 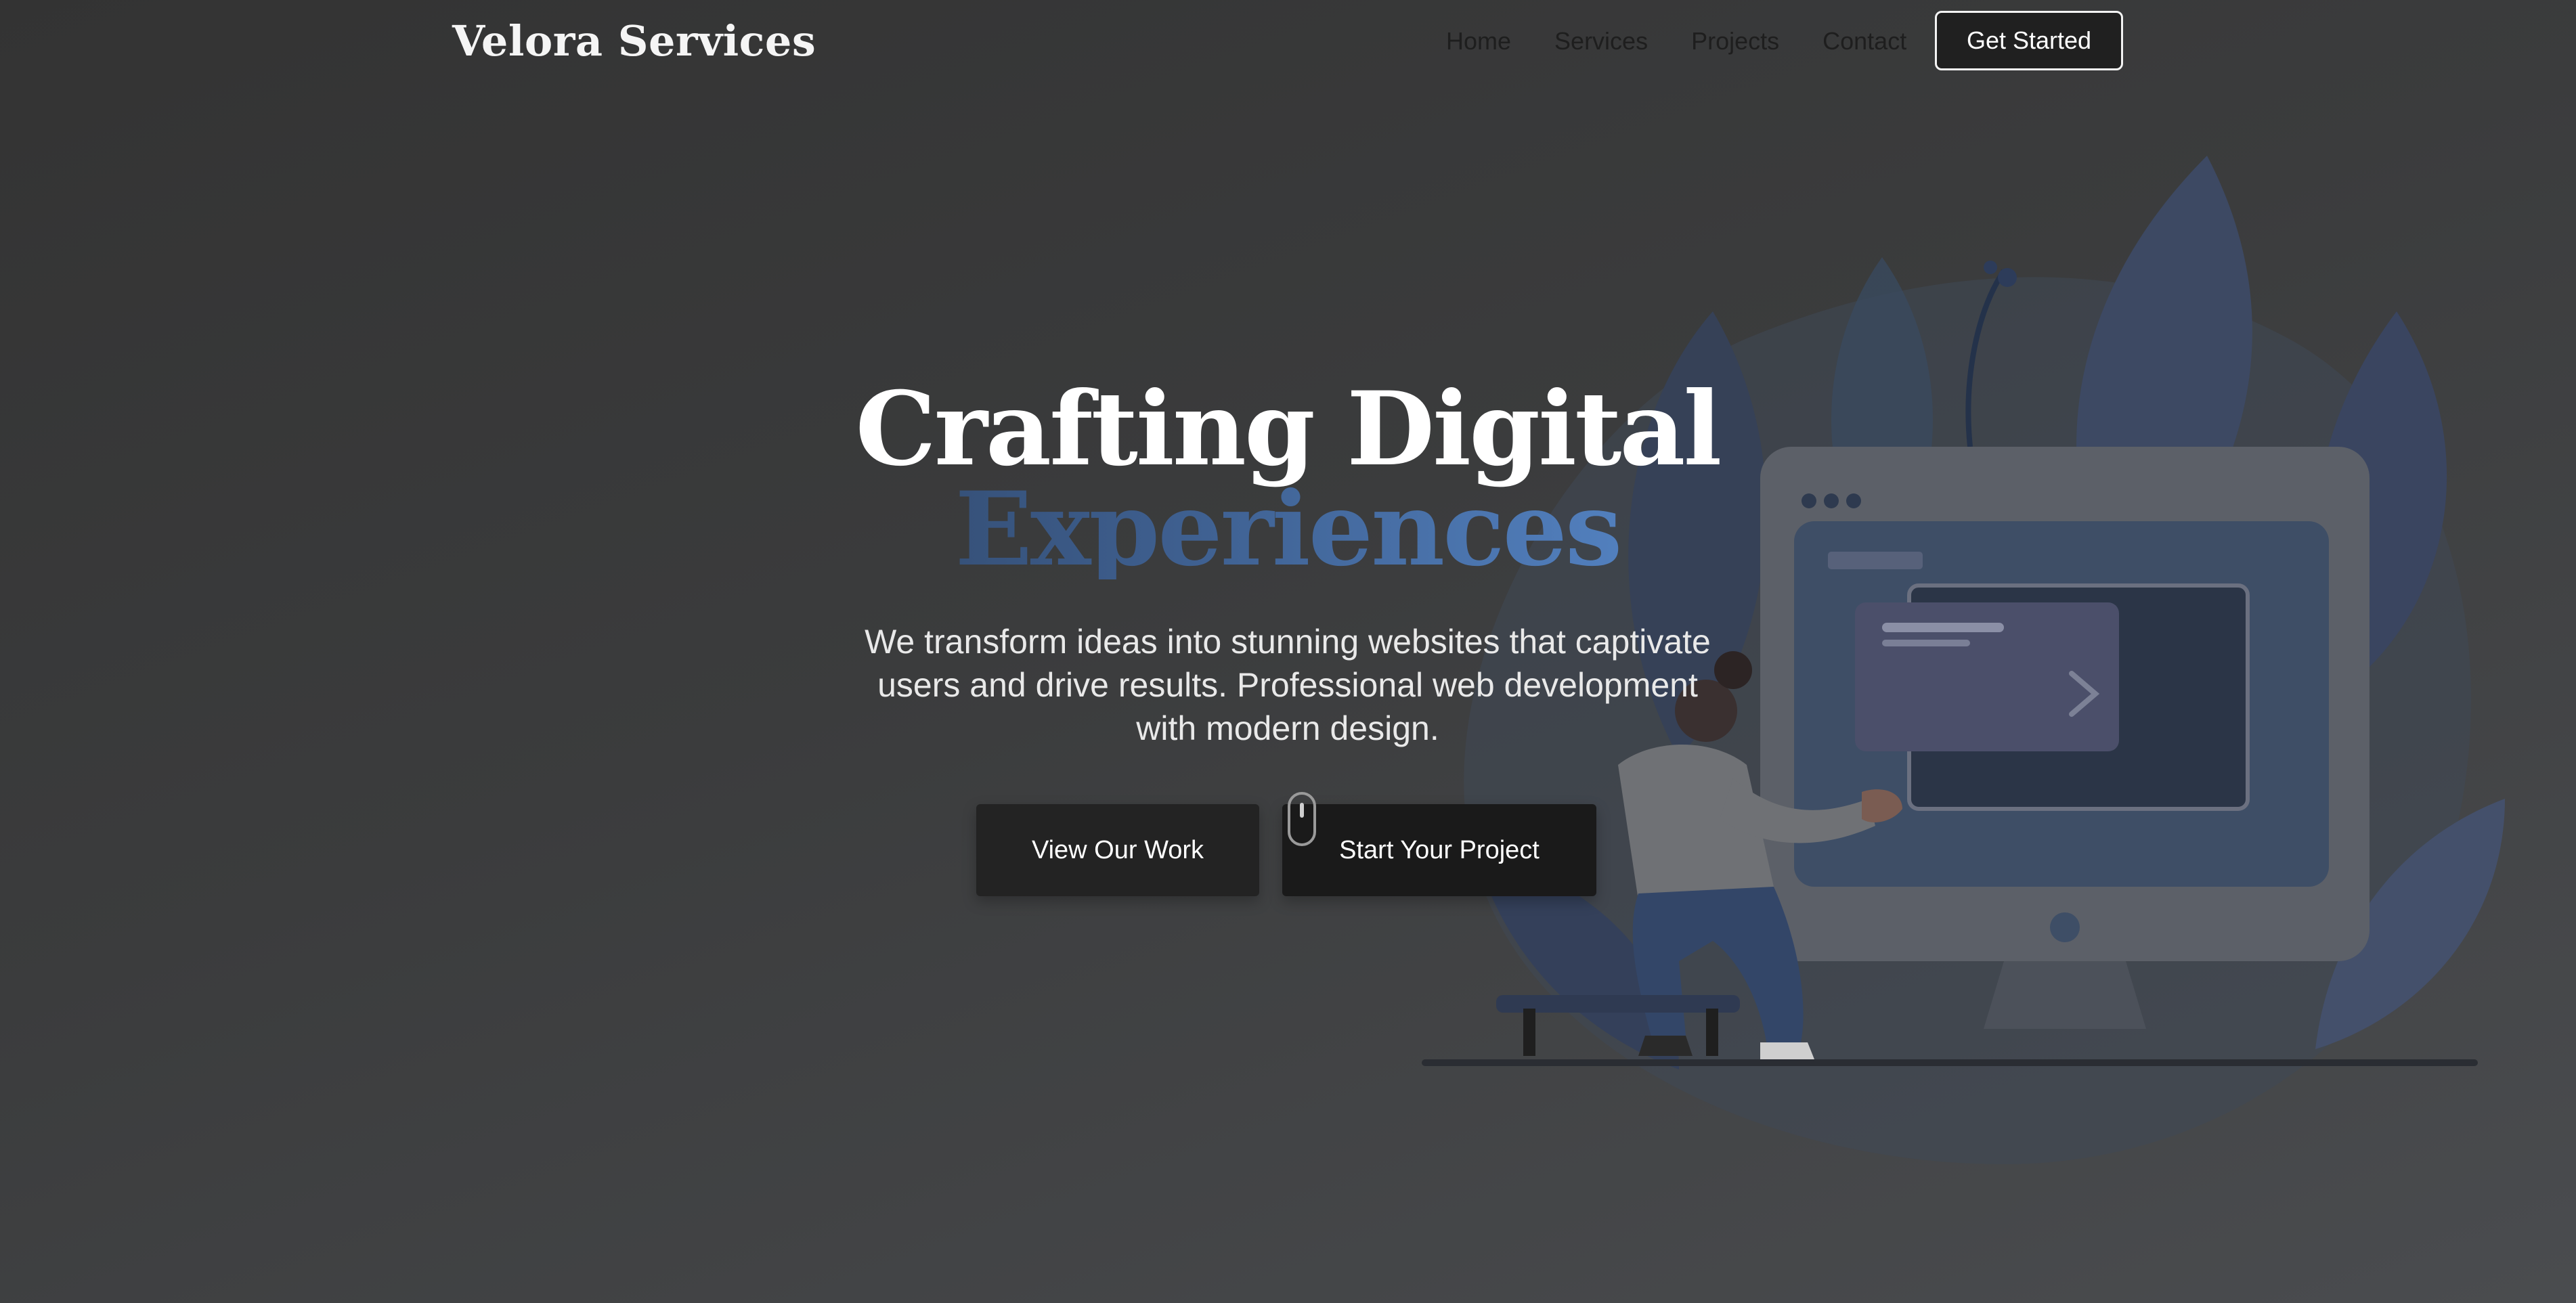 I want to click on screen-label, so click(x=1875, y=560).